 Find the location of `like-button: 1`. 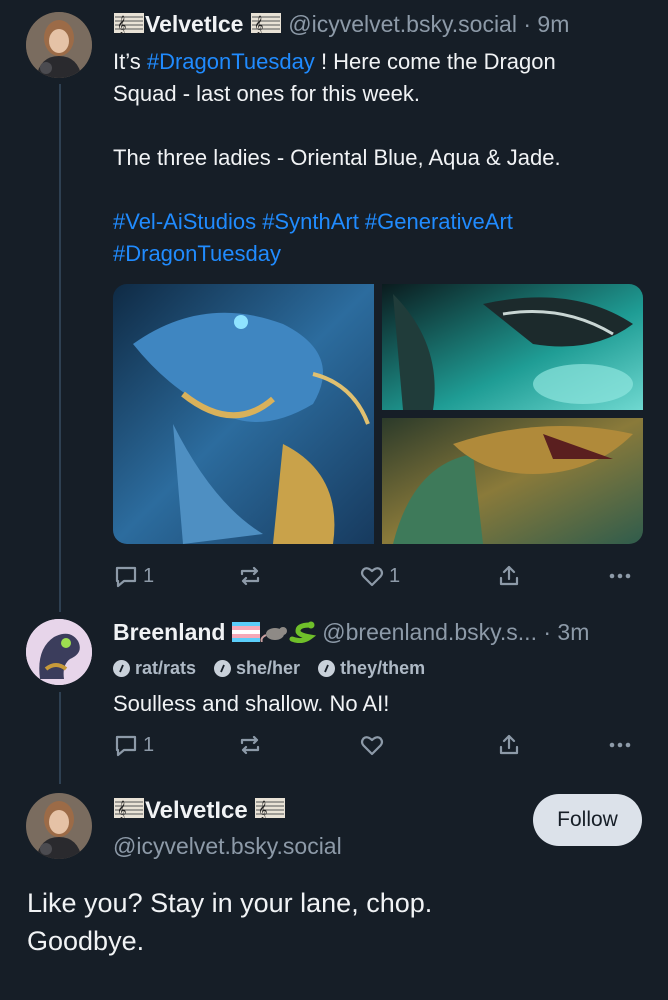

like-button: 1 is located at coordinates (379, 576).